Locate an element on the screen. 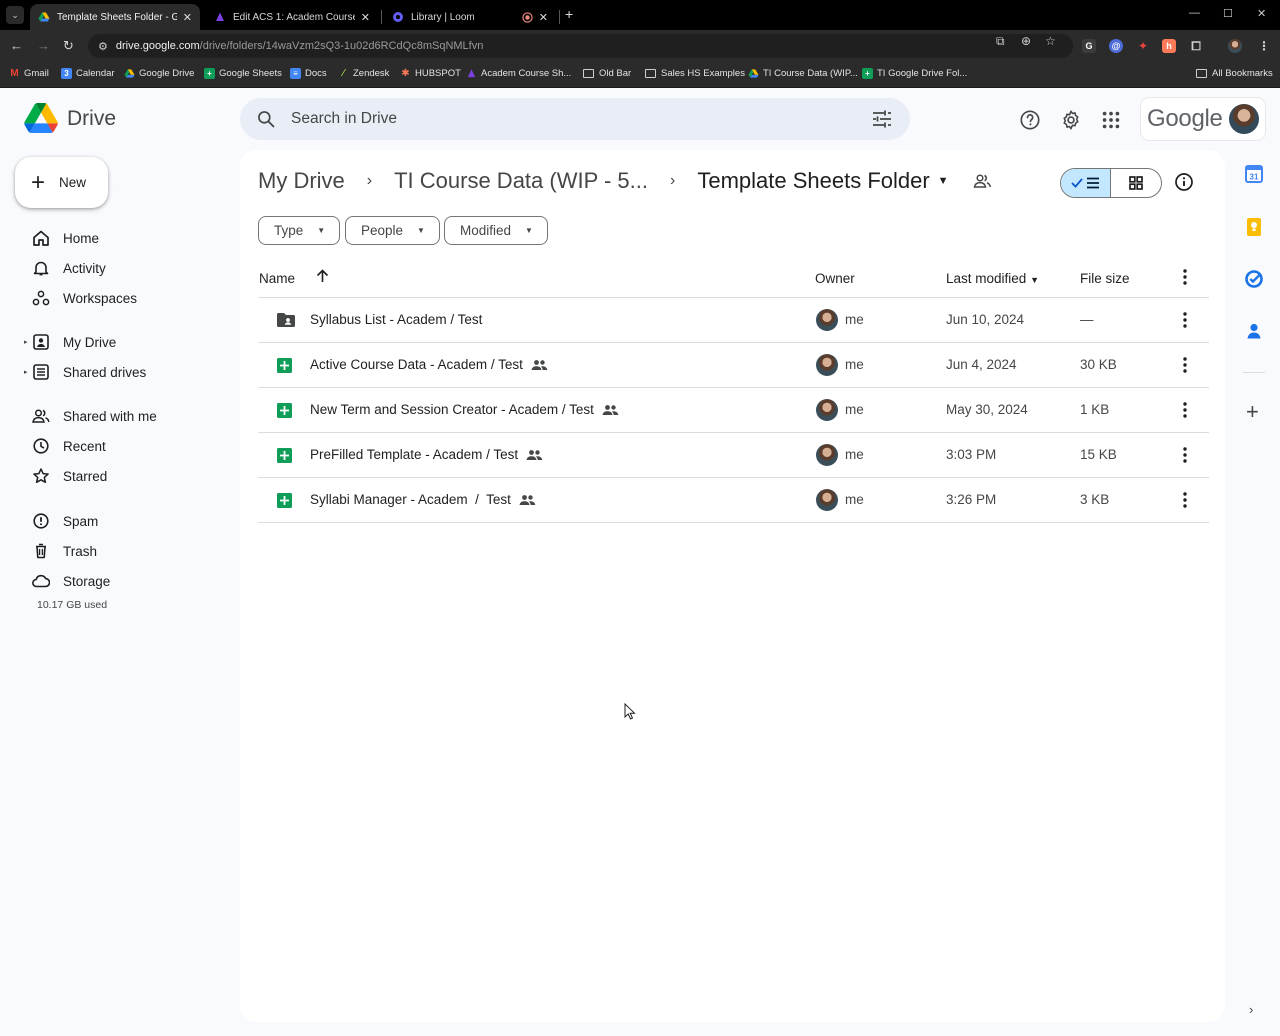 Image resolution: width=1280 pixels, height=1036 pixels. breadcrumb-my-drive: My Drive is located at coordinates (301, 181).